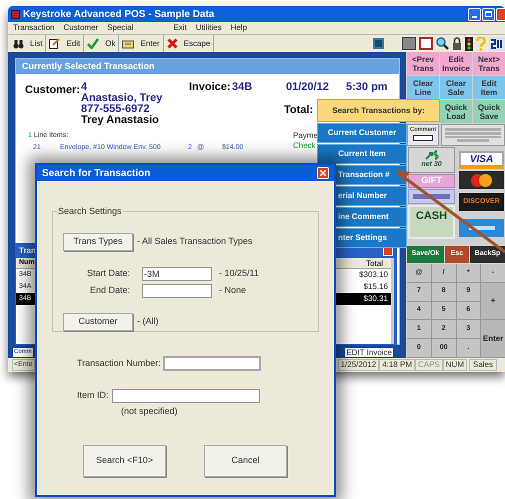 Image resolution: width=505 pixels, height=499 pixels. What do you see at coordinates (359, 365) in the screenshot?
I see `status-field: 1/25/2012` at bounding box center [359, 365].